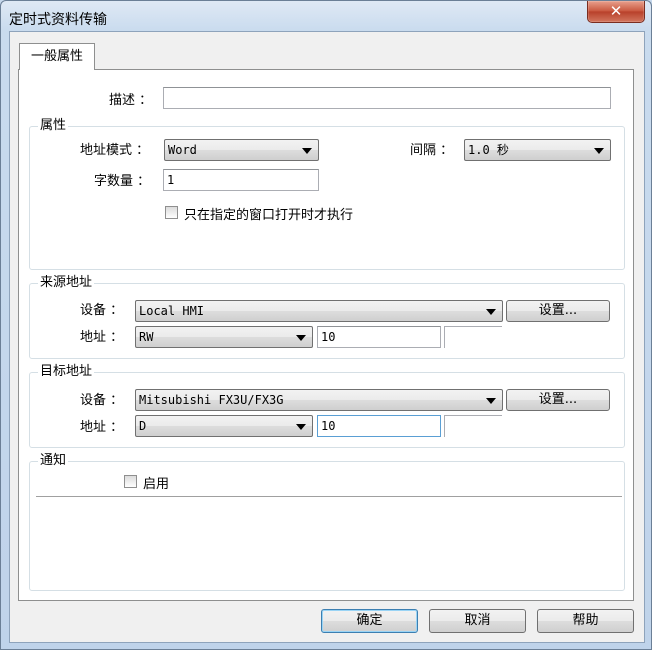  I want to click on source-title: 来源地址, so click(66, 283).